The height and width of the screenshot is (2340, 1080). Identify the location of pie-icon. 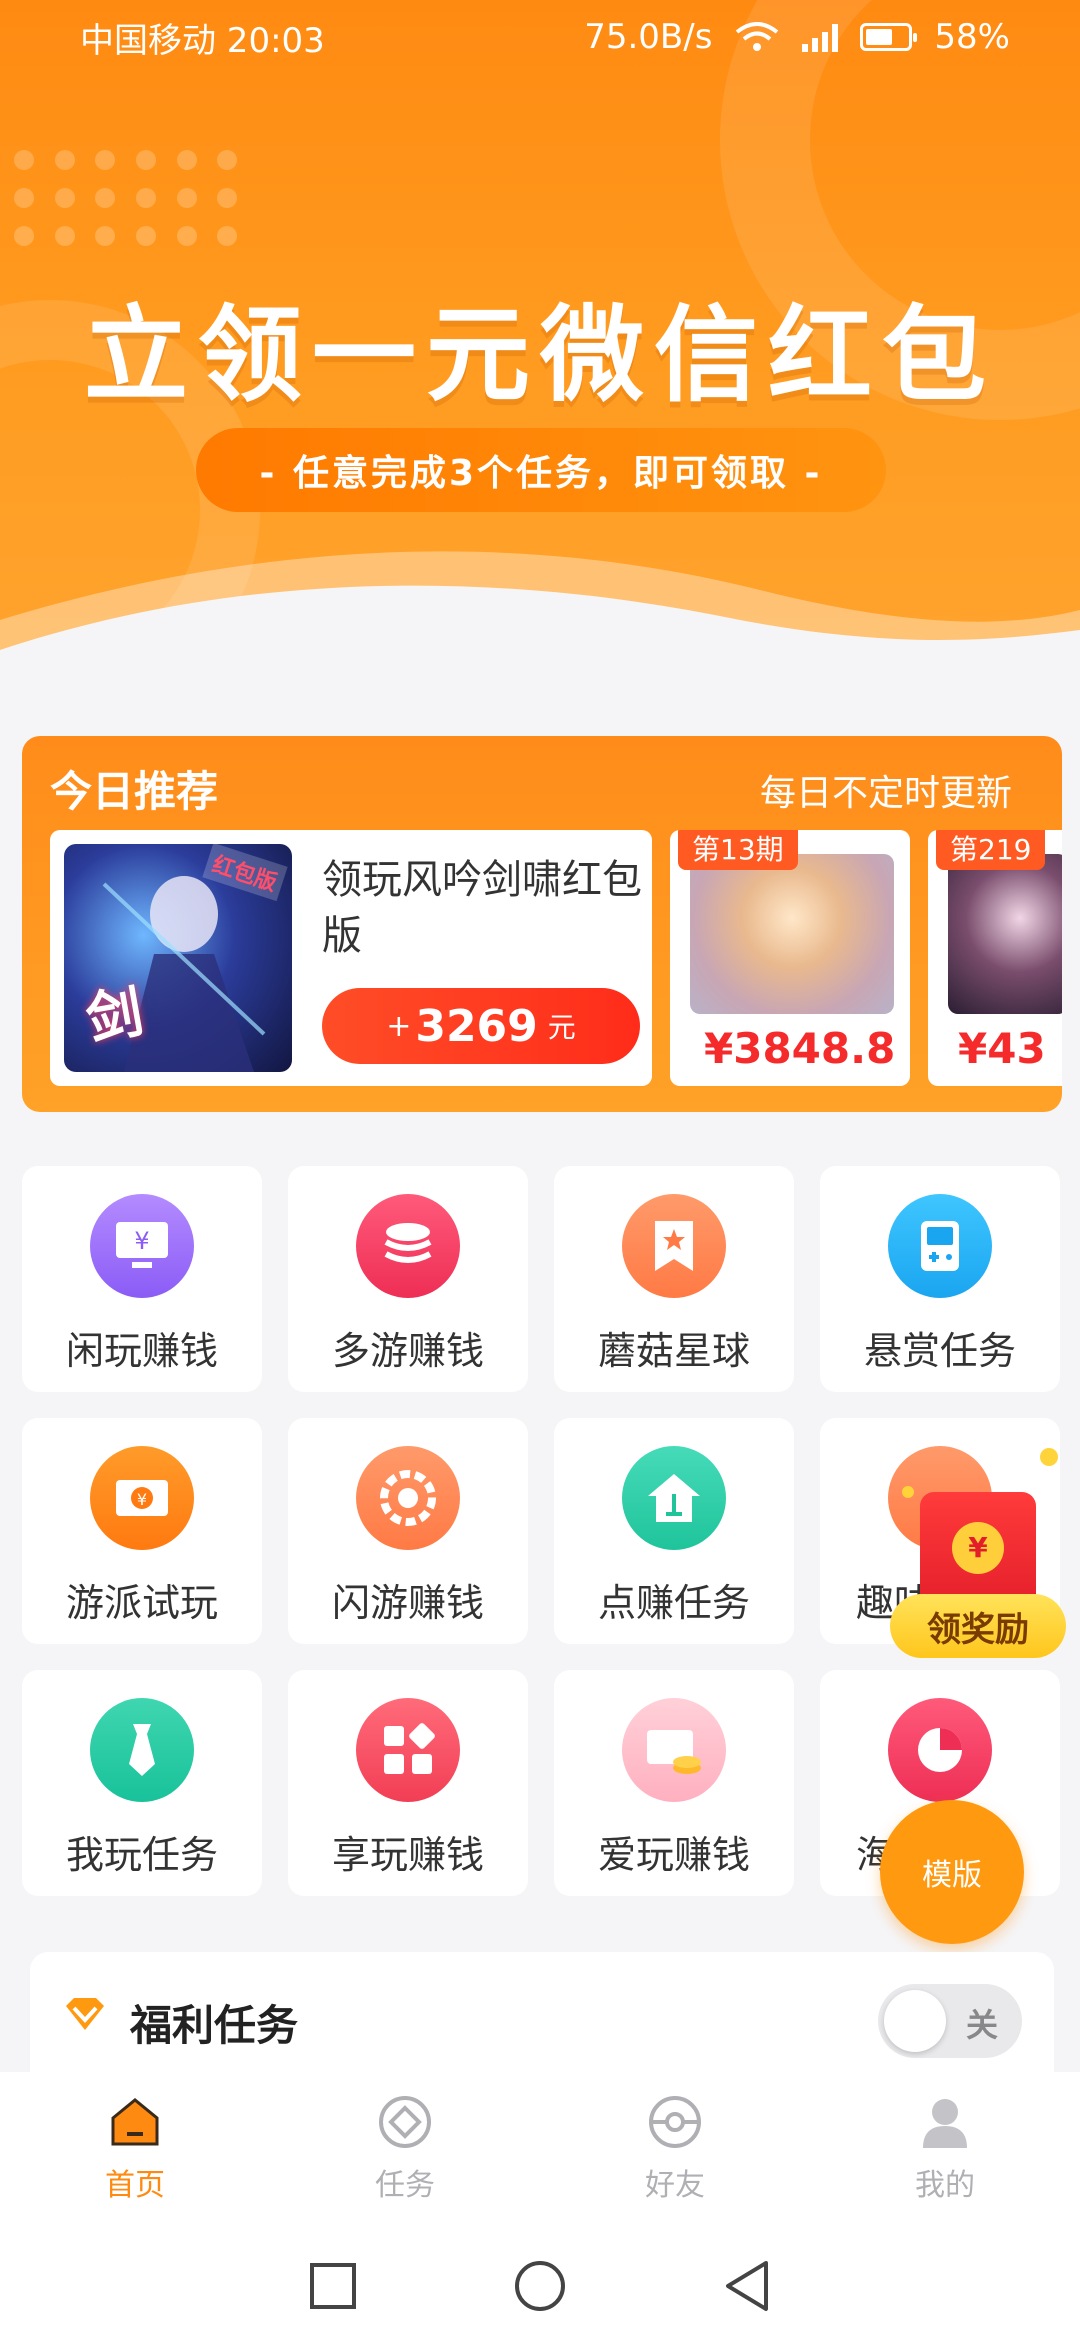
(940, 1750).